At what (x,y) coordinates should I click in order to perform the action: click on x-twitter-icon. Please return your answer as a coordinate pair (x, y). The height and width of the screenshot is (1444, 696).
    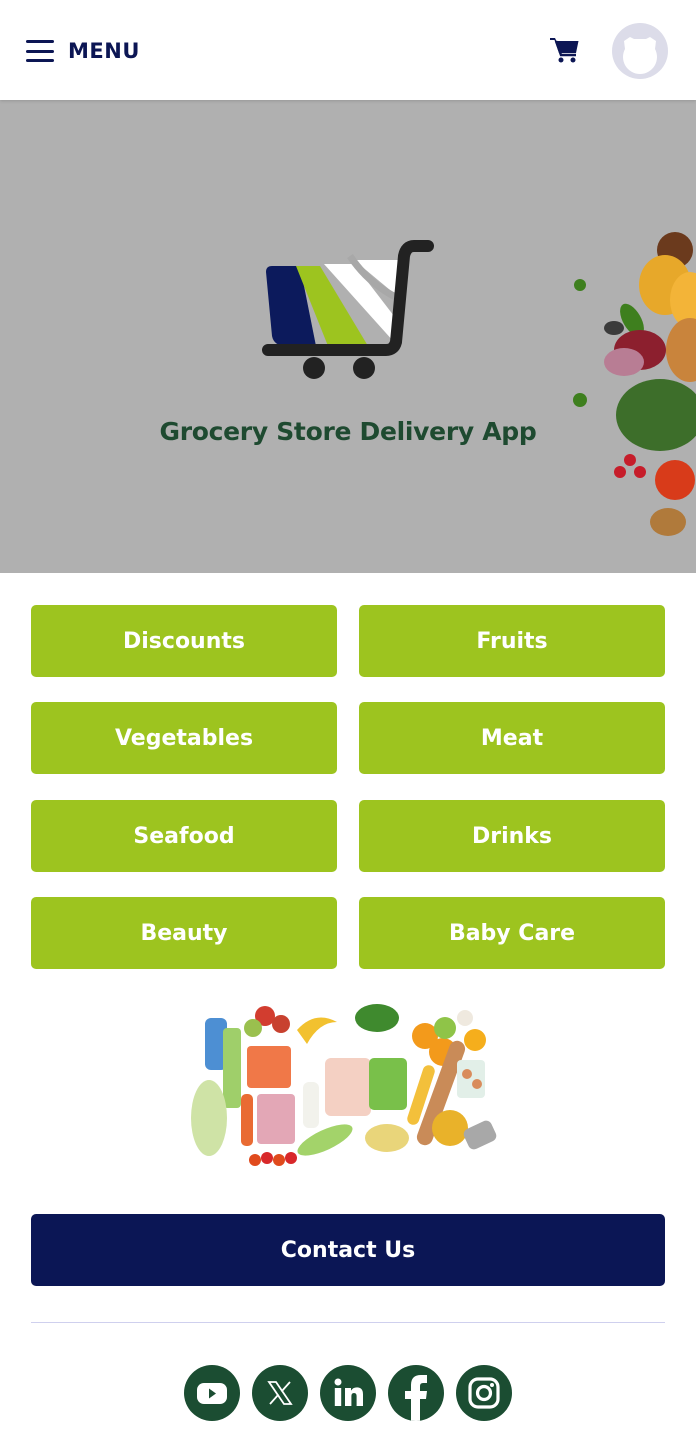
    Looking at the image, I should click on (280, 1393).